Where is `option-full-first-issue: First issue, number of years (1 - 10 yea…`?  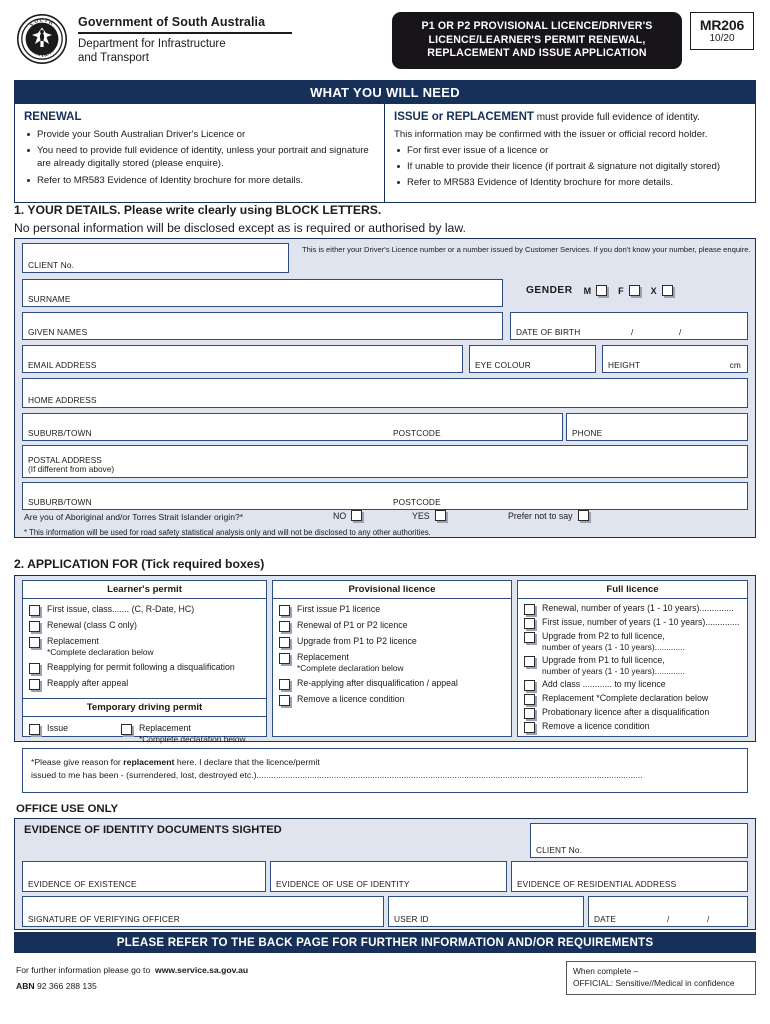
option-full-first-issue: First issue, number of years (1 - 10 yea… is located at coordinates (633, 623).